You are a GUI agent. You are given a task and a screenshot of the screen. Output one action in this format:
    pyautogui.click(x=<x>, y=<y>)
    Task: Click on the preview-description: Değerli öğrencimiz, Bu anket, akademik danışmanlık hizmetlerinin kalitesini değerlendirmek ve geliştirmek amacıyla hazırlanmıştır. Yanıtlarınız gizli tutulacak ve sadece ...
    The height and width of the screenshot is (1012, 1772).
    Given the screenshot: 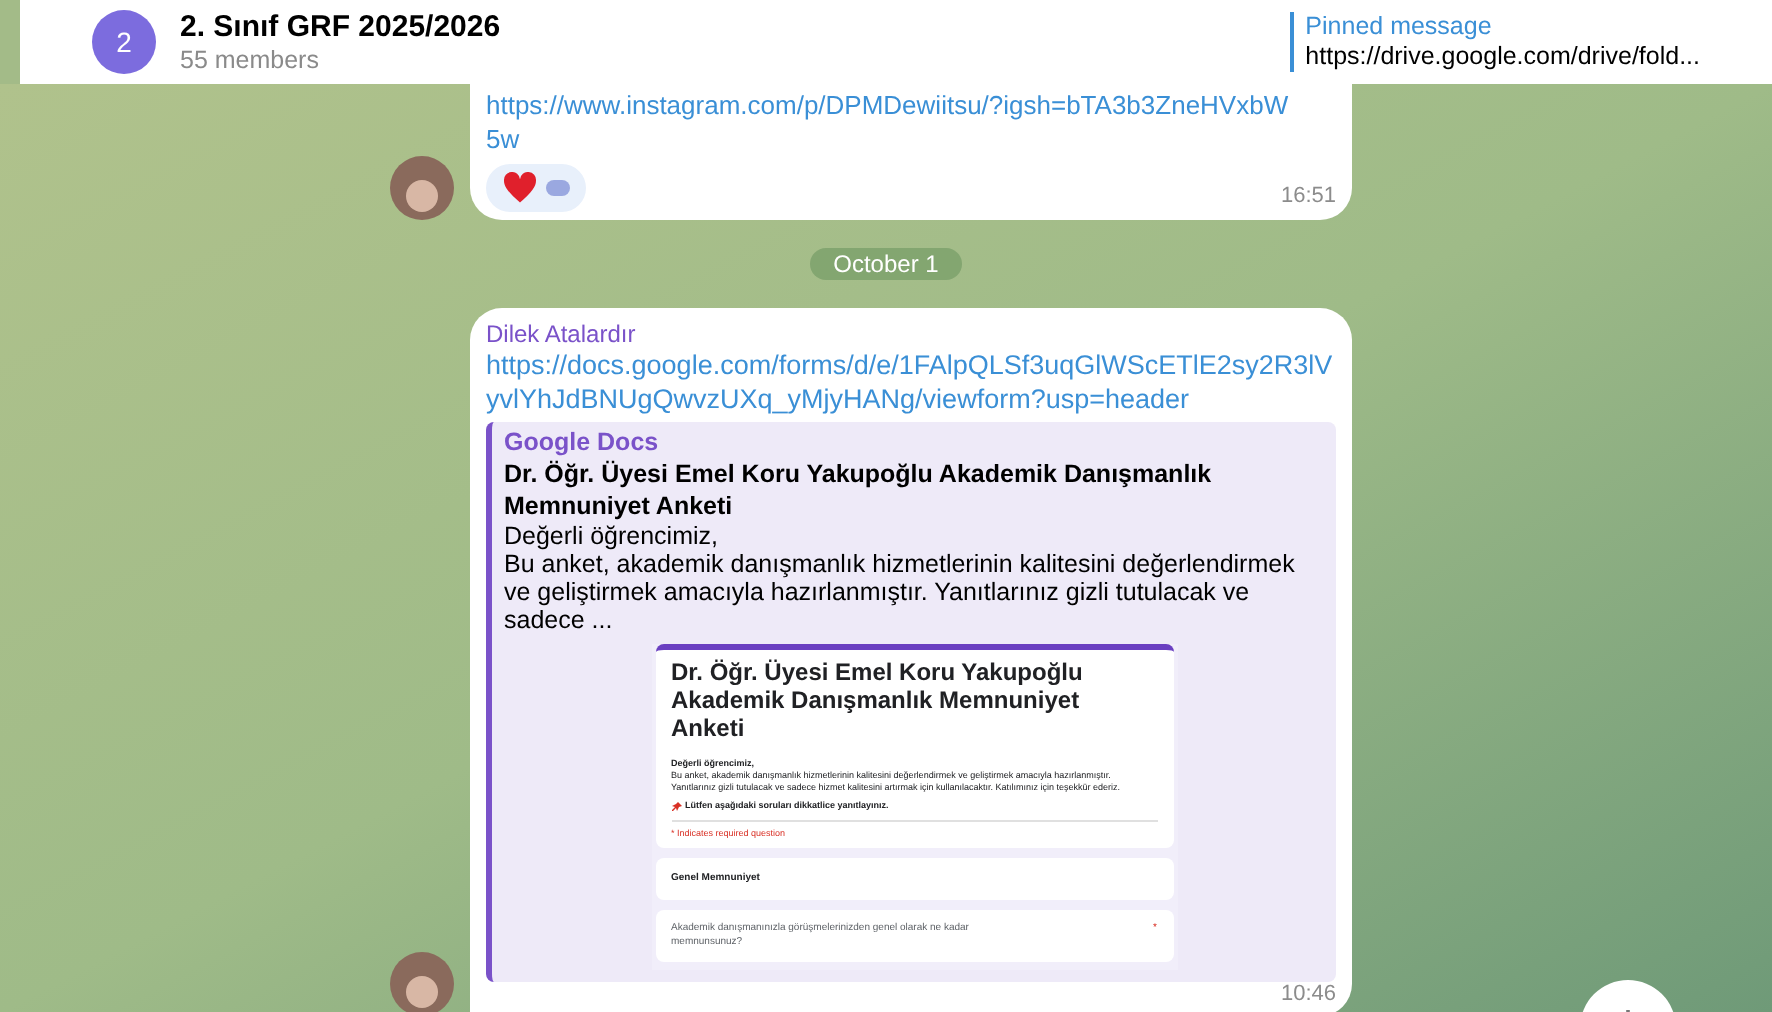 What is the action you would take?
    pyautogui.click(x=900, y=578)
    